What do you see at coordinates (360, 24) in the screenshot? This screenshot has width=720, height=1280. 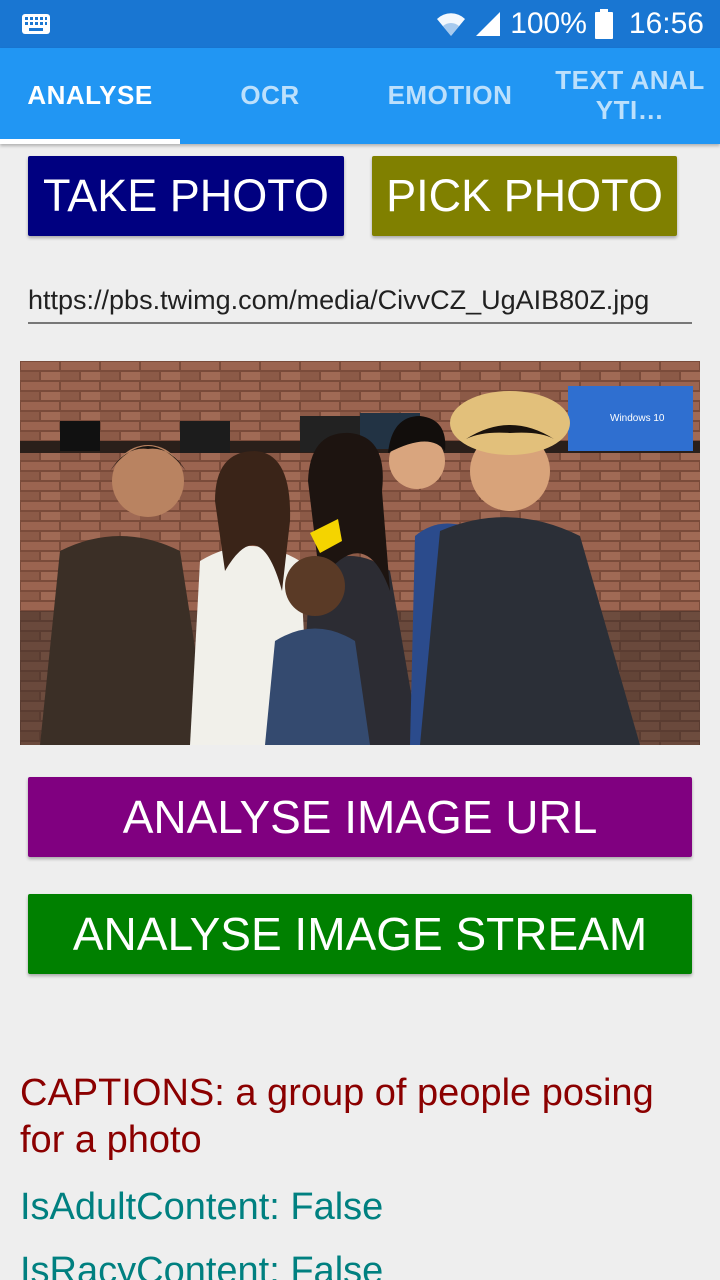 I see `status-bar: 100% 16:56` at bounding box center [360, 24].